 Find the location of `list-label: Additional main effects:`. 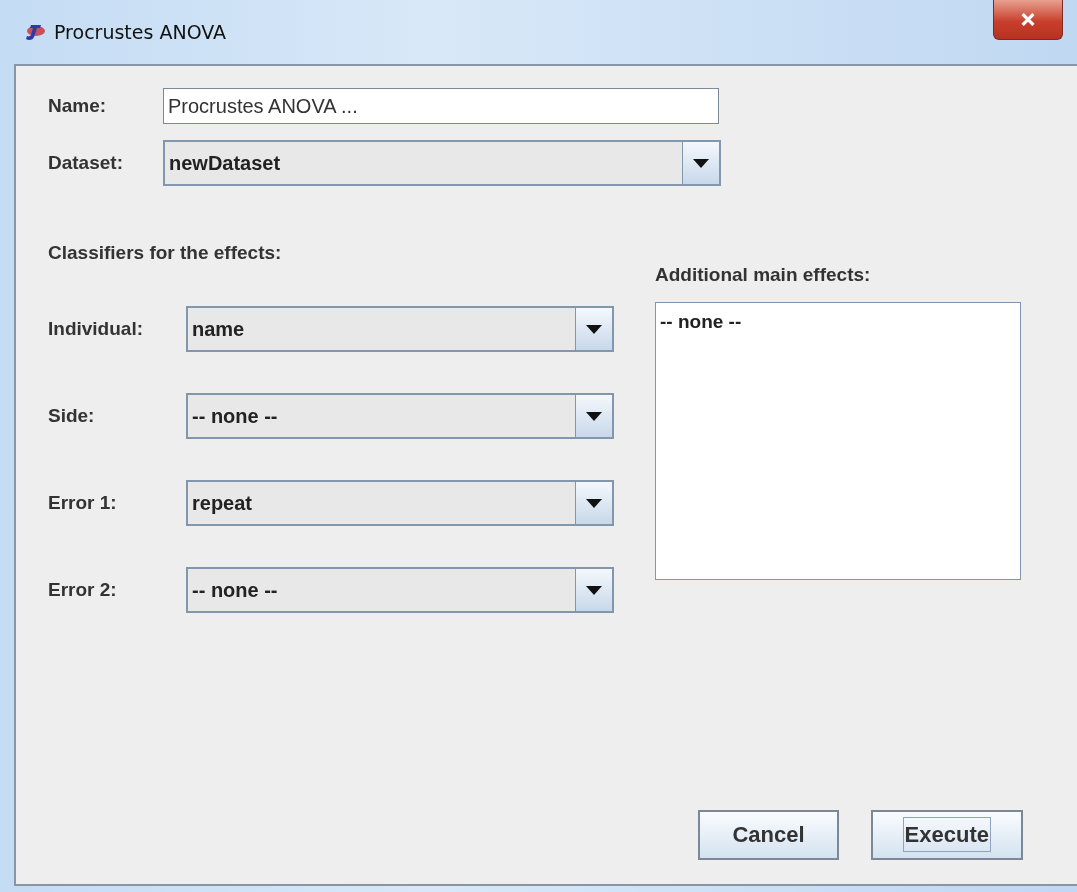

list-label: Additional main effects: is located at coordinates (763, 275).